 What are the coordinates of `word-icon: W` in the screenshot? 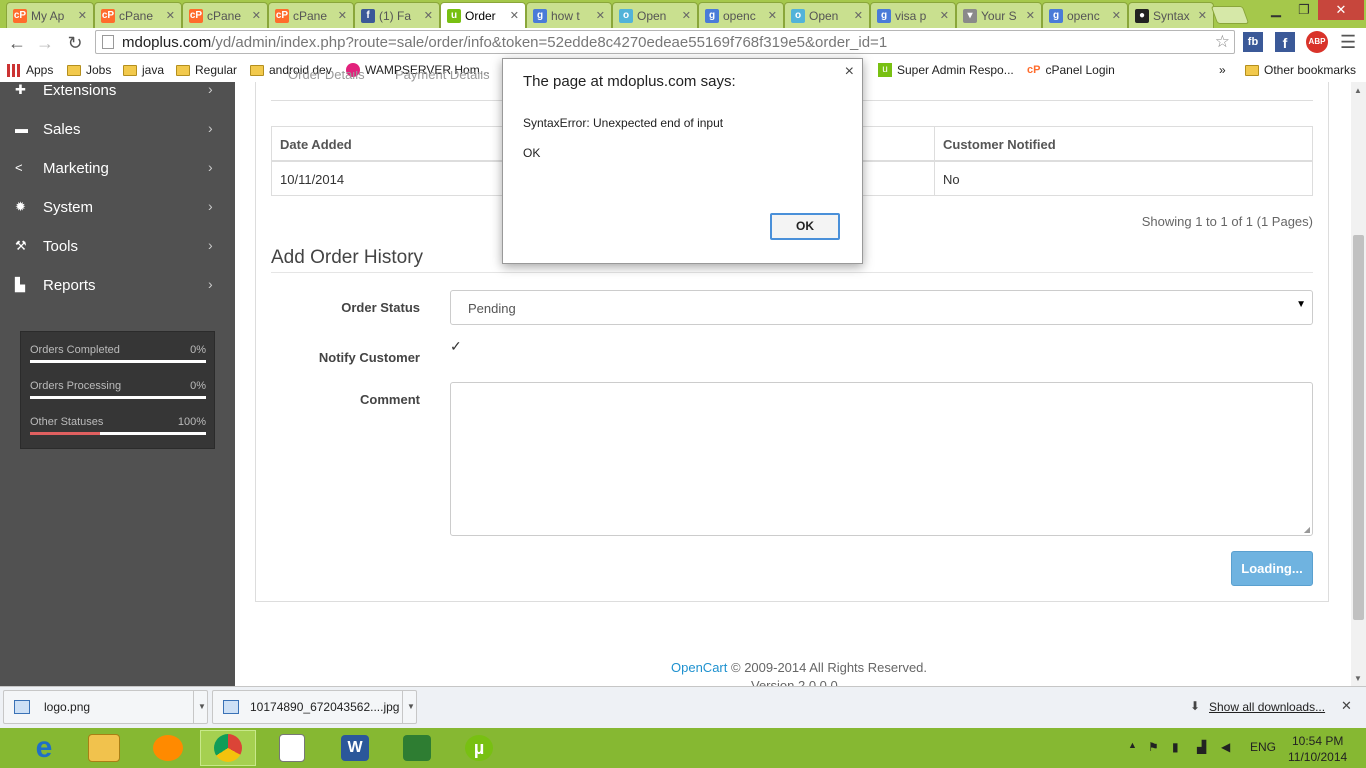 It's located at (355, 748).